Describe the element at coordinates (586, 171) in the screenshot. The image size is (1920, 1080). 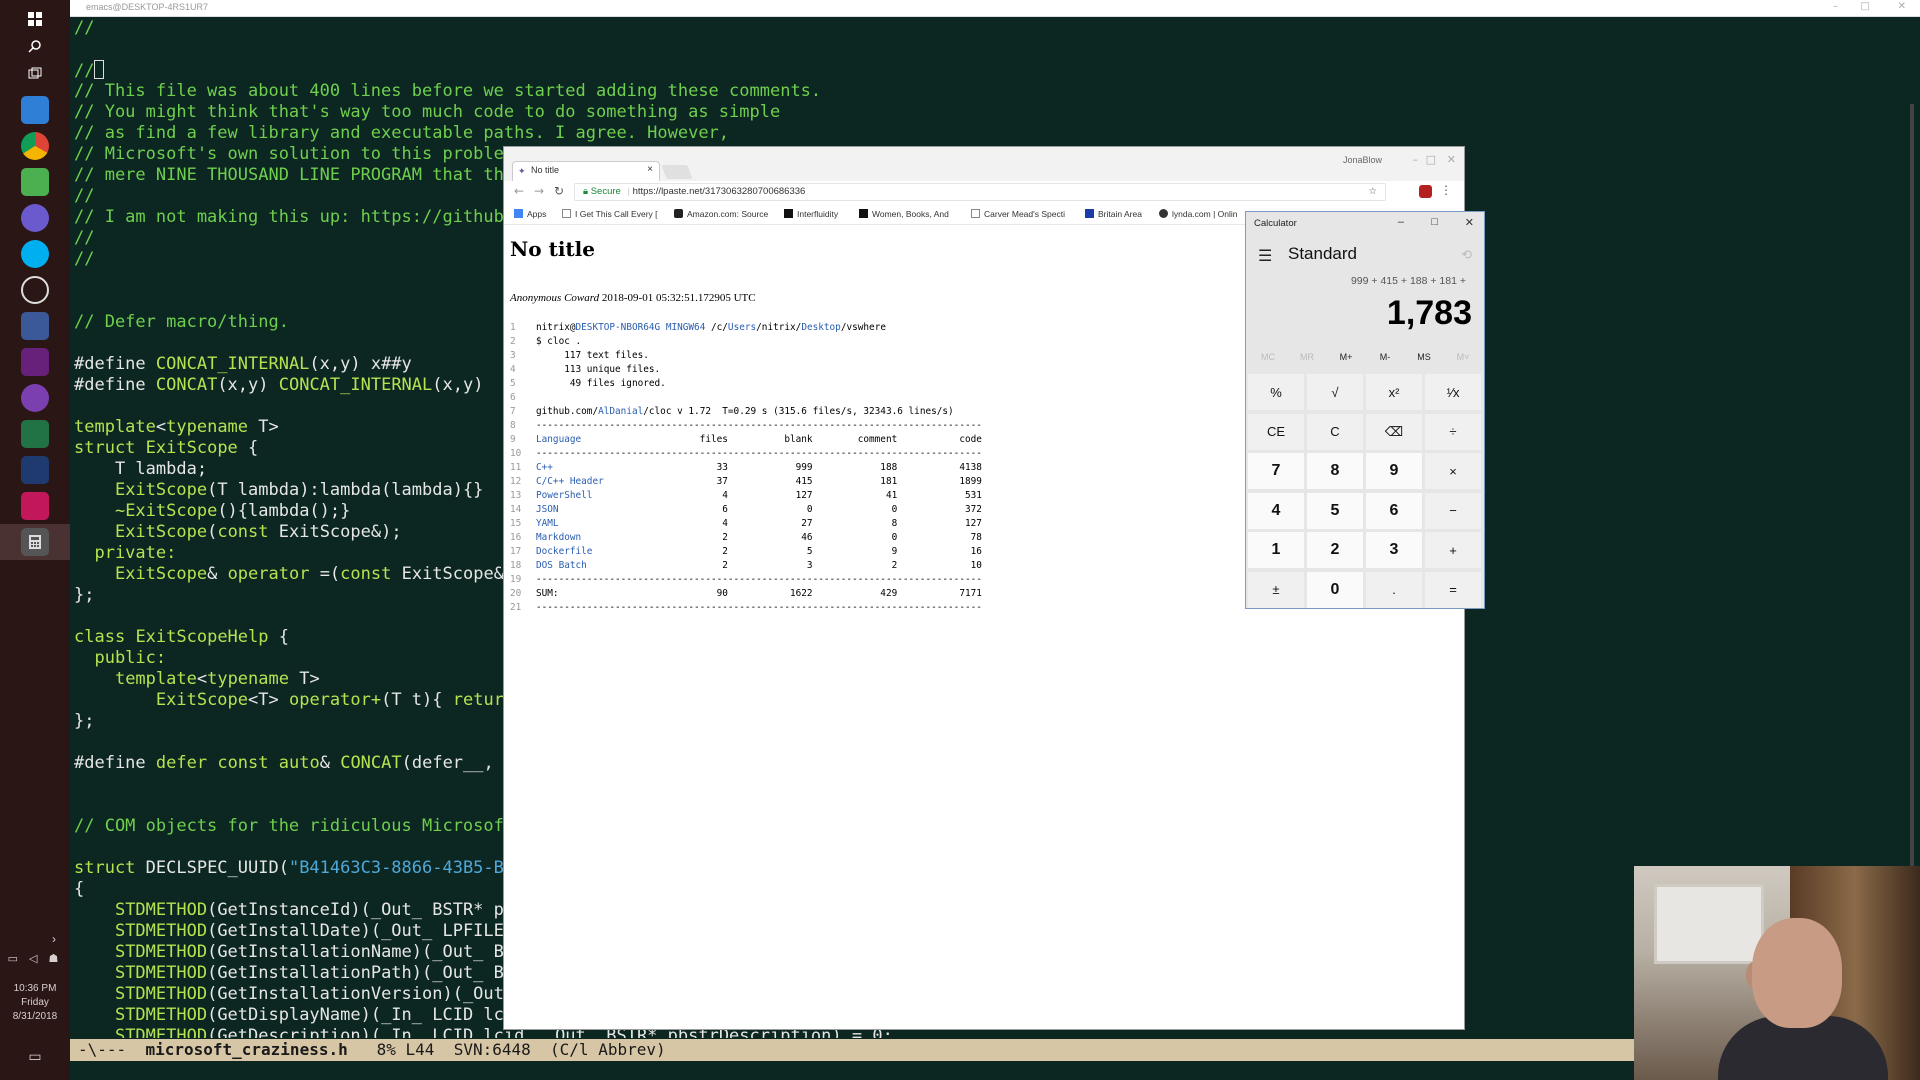
I see `browser-tab: ✦ No title ×` at that location.